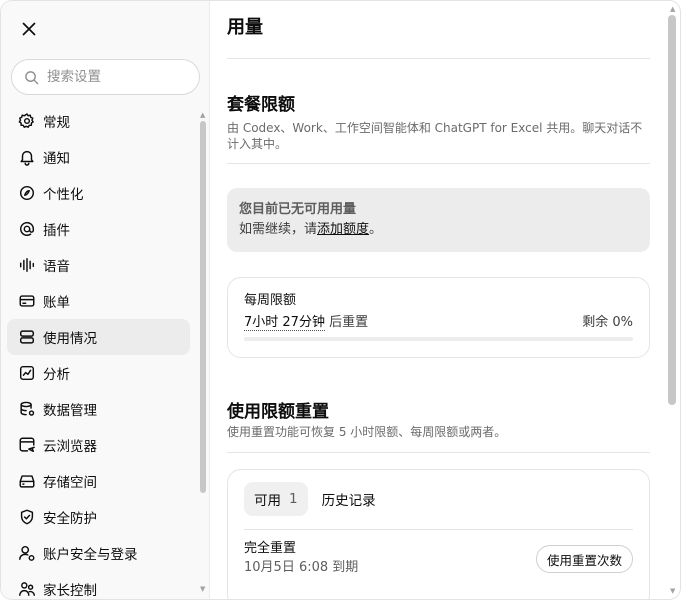 This screenshot has width=681, height=600. I want to click on cloud-browser-icon, so click(27, 445).